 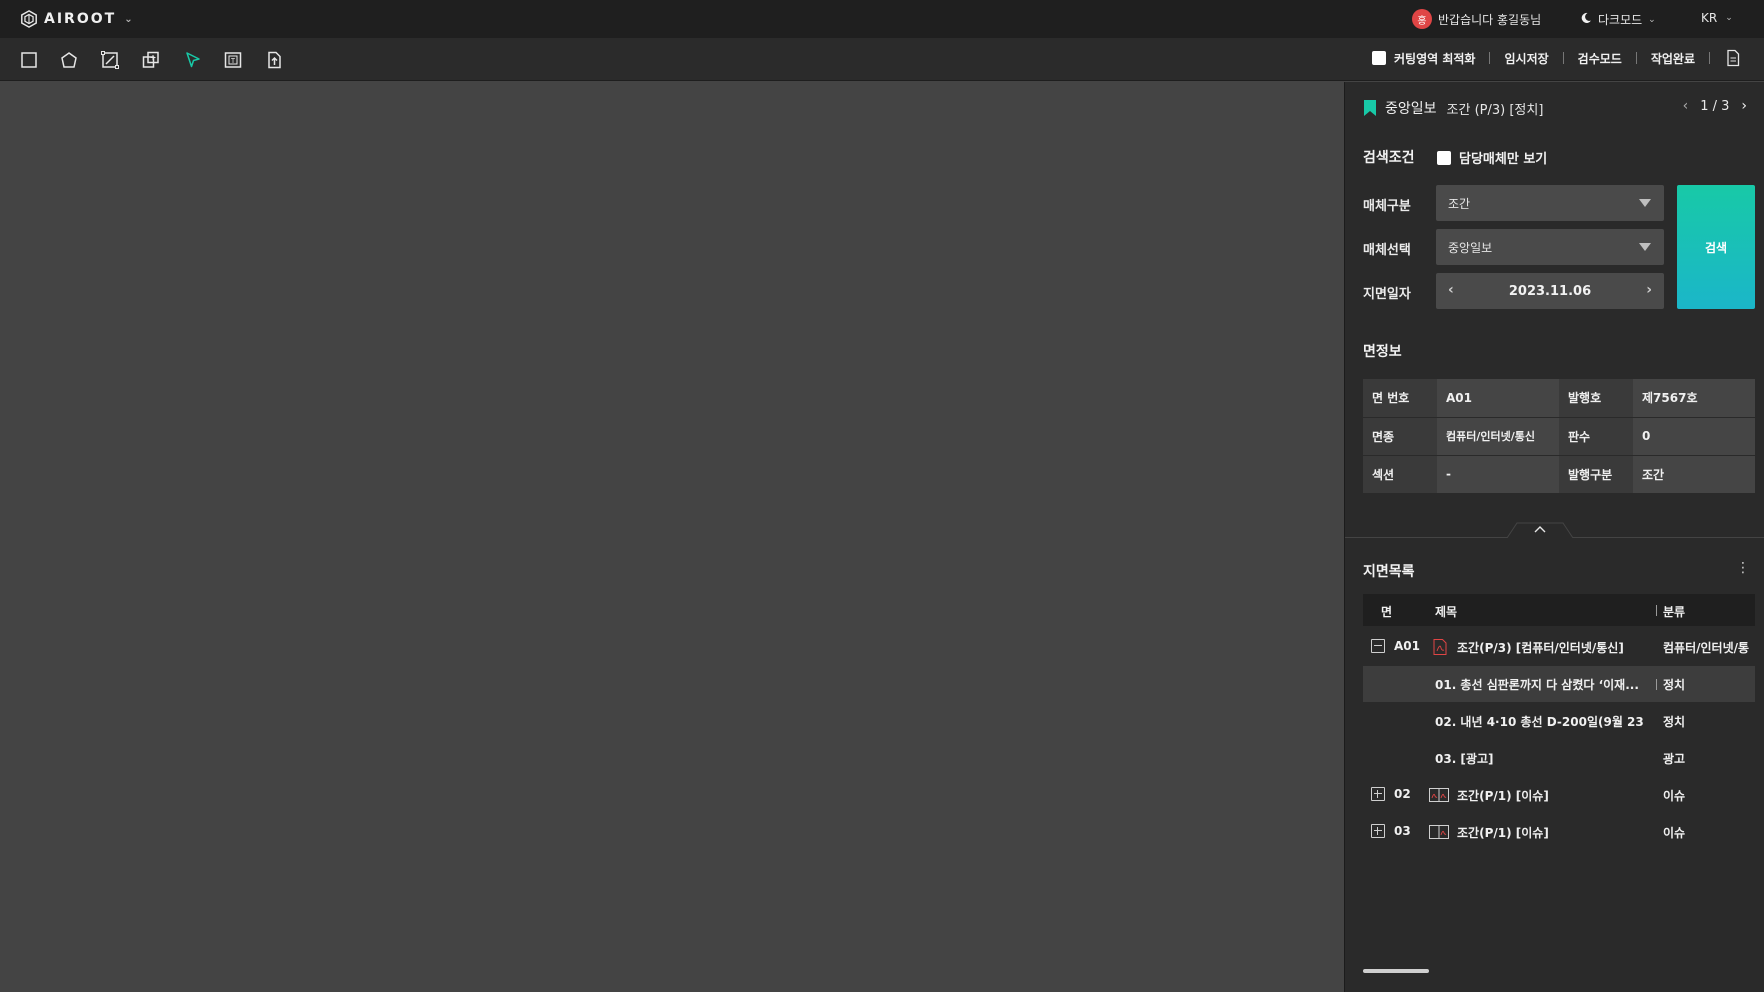 I want to click on collapse-toggle-icon, so click(x=1540, y=530).